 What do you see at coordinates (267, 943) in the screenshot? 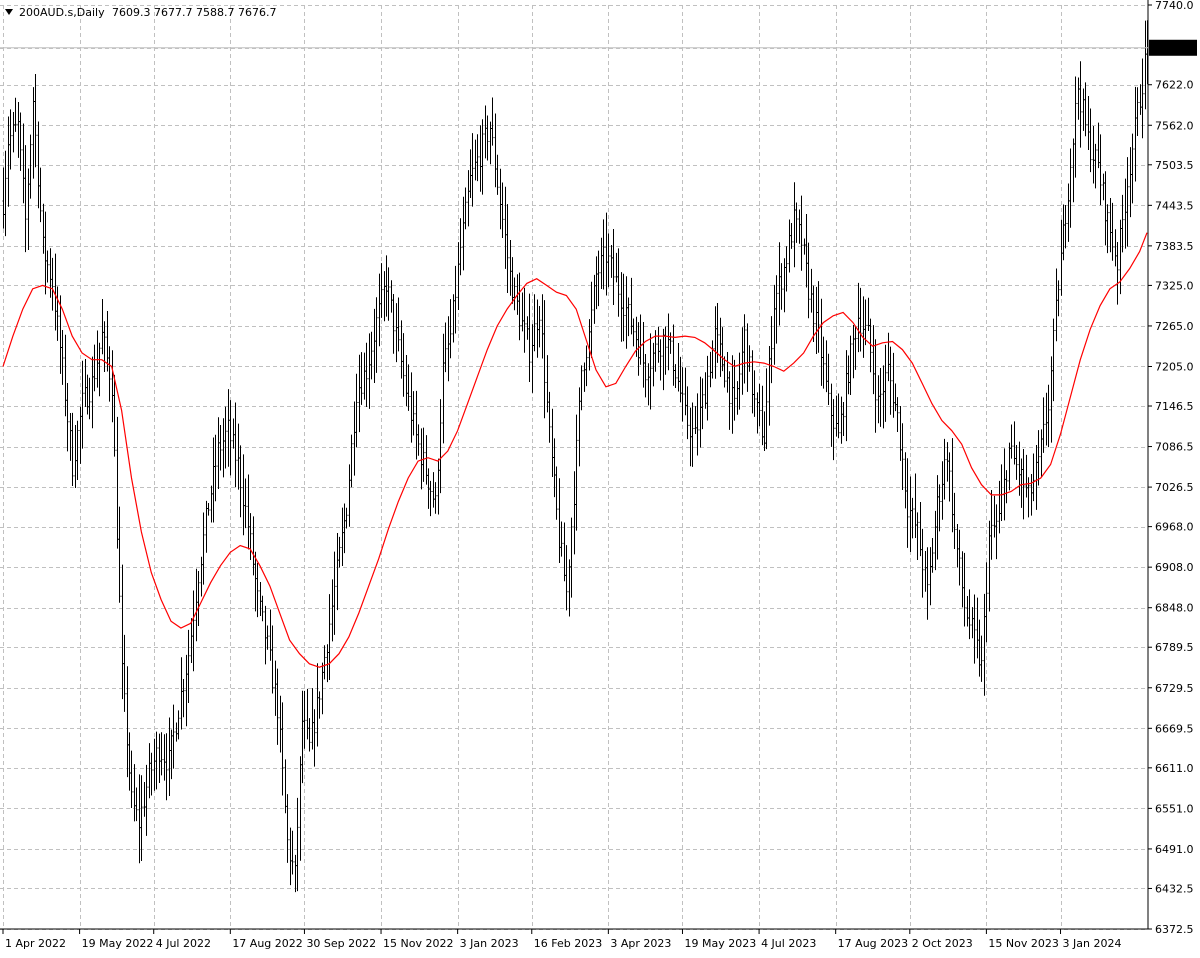
I see `x-tick-label: 17 Aug 2022` at bounding box center [267, 943].